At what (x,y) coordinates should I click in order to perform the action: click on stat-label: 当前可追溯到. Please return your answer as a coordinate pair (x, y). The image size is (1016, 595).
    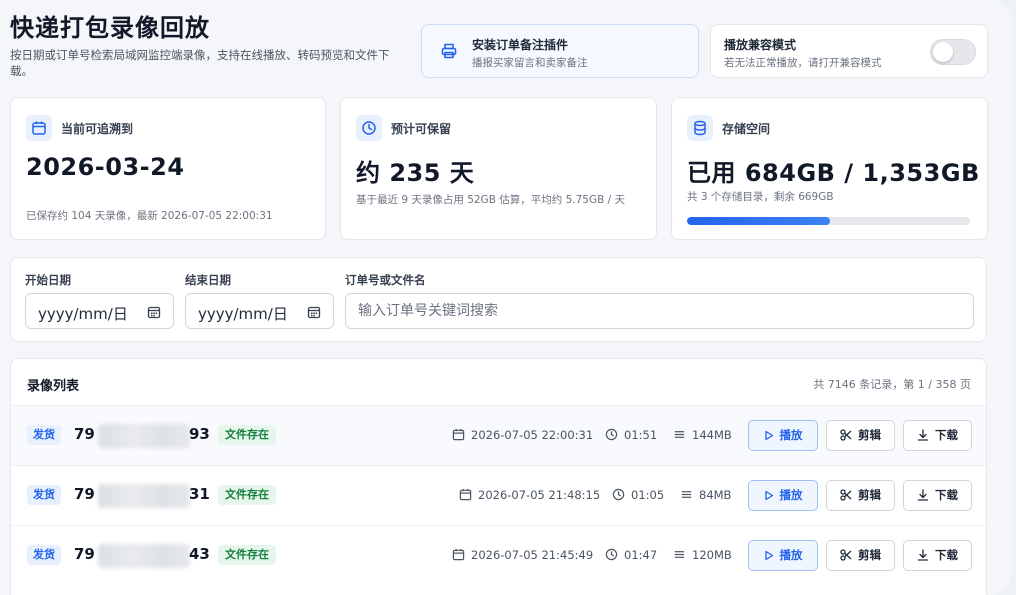
    Looking at the image, I should click on (97, 129).